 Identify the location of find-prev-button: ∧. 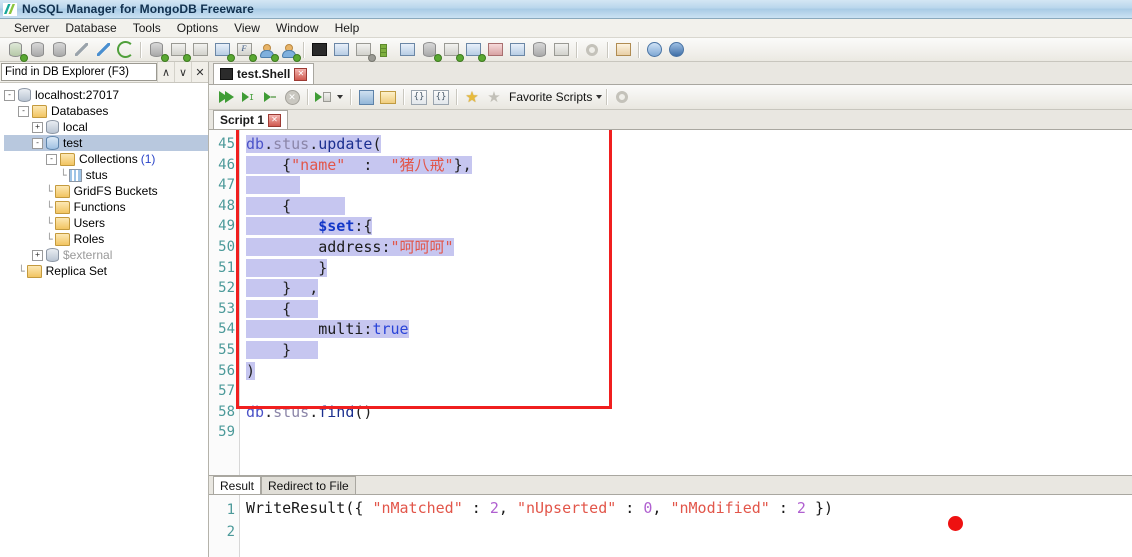
(165, 72).